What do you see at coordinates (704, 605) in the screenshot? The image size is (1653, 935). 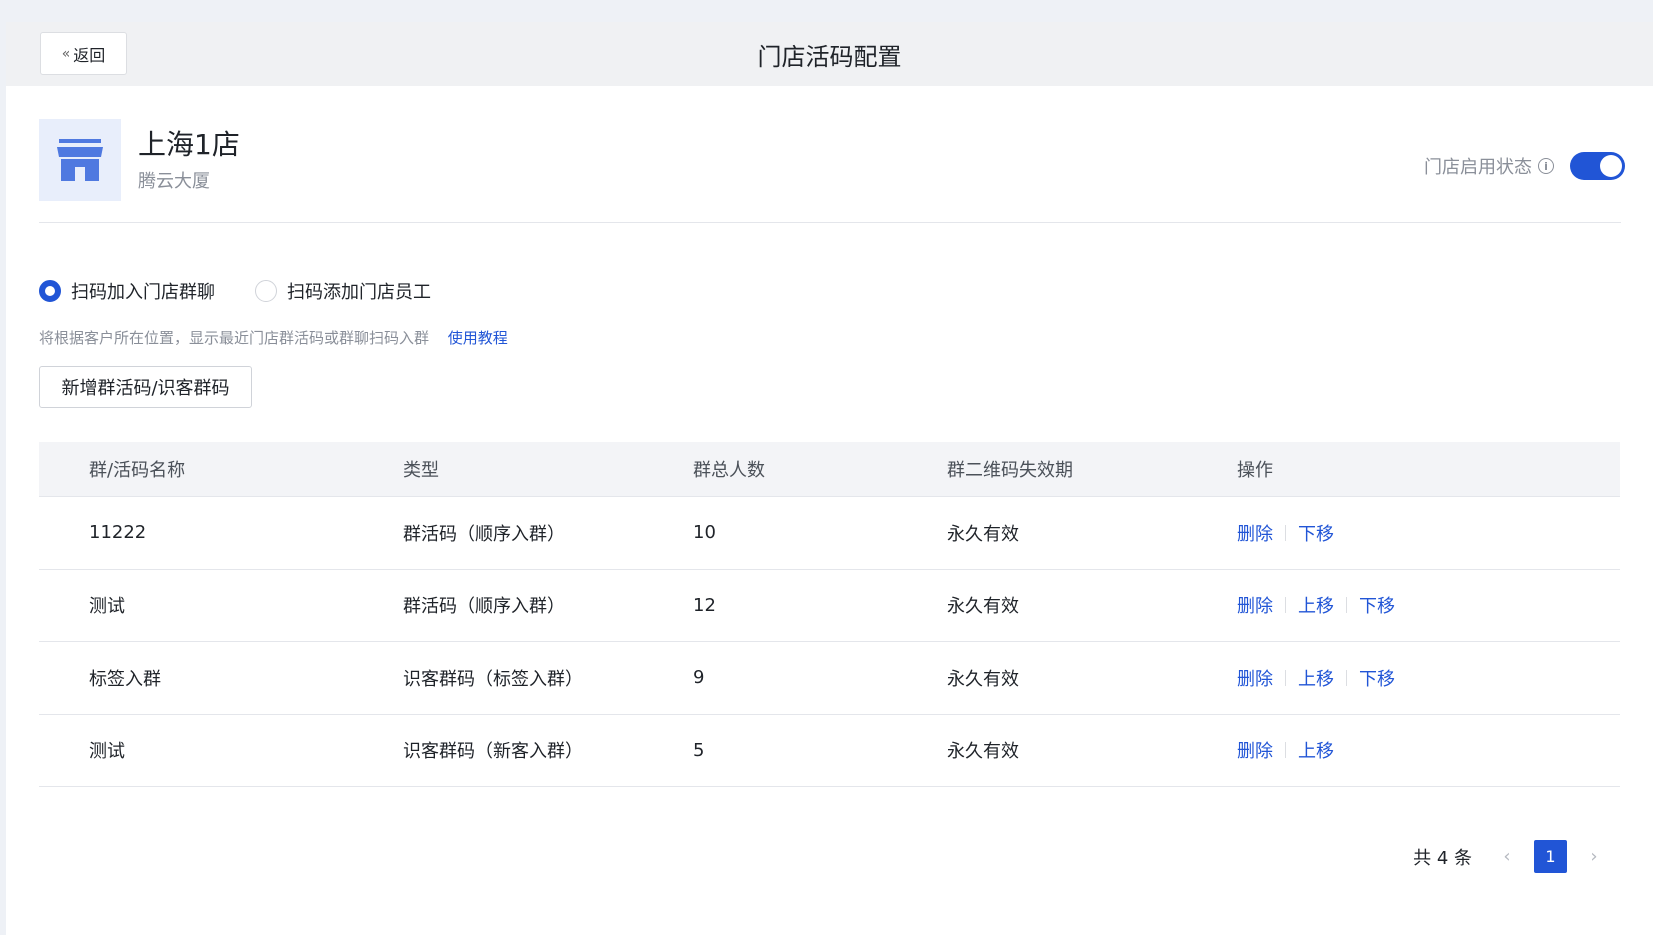 I see `cell-count: 12` at bounding box center [704, 605].